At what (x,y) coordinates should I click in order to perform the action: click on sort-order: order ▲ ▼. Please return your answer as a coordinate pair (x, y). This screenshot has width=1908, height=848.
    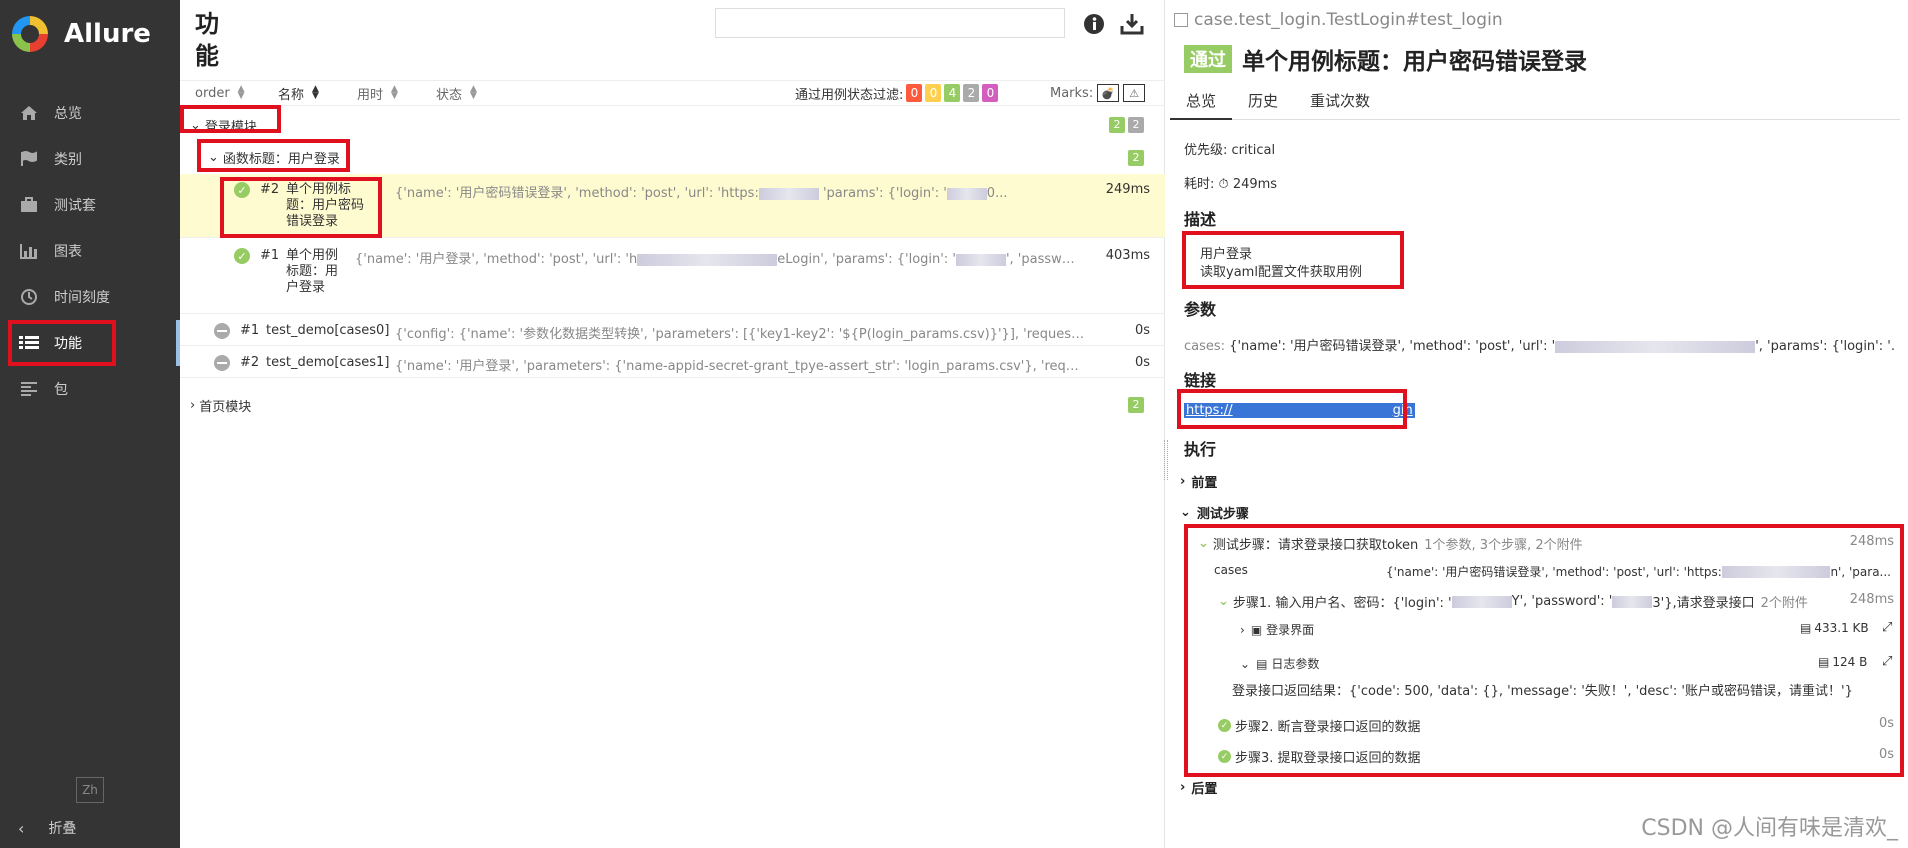
    Looking at the image, I should click on (220, 92).